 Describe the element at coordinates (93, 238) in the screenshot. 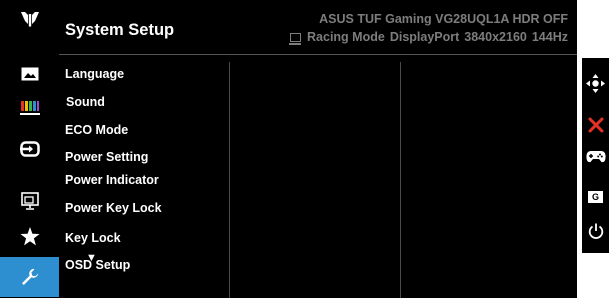

I see `menu-item-key-lock: Key Lock` at that location.